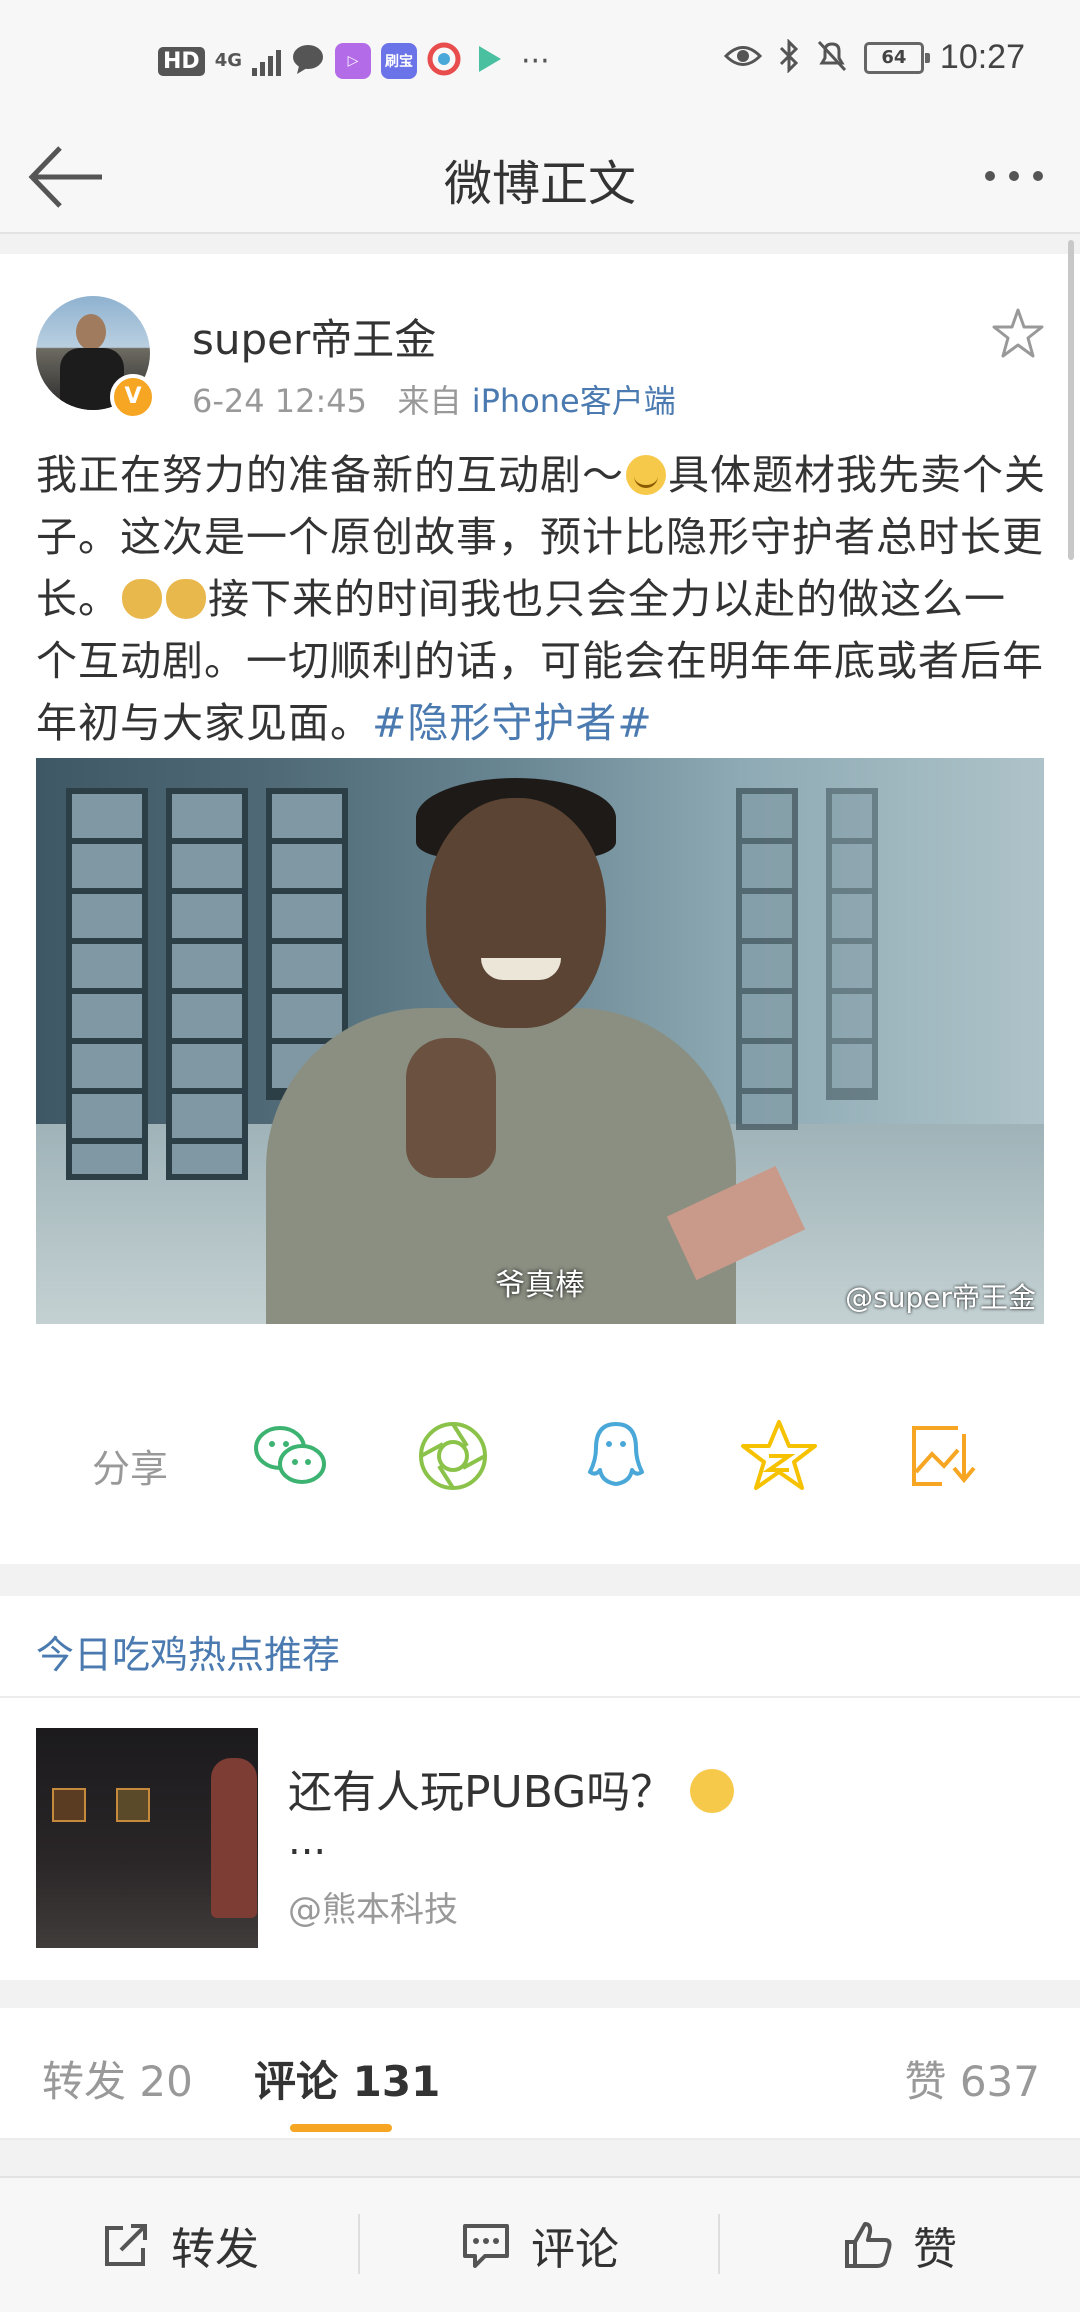  I want to click on page-title: 微博正文, so click(539, 184).